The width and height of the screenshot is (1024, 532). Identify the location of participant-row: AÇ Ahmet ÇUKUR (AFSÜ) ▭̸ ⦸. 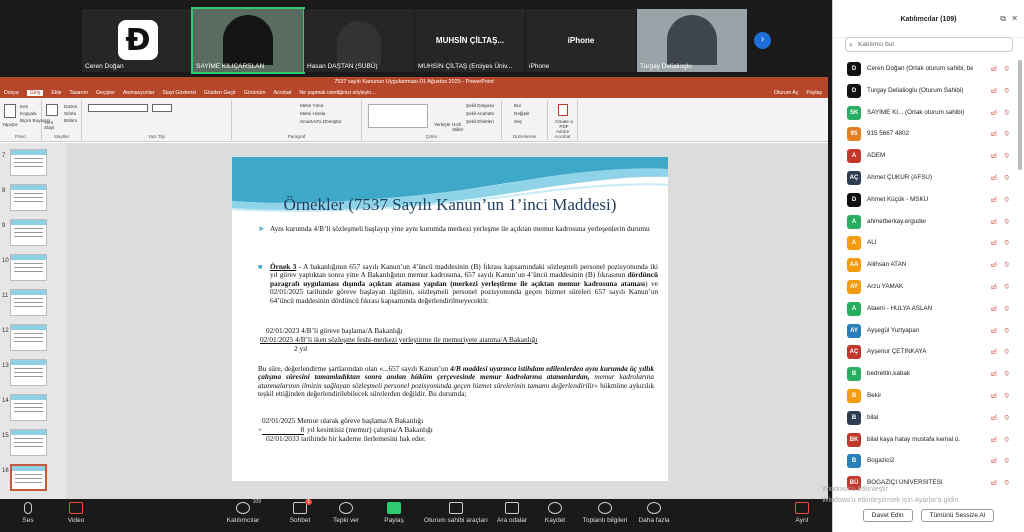
(925, 178).